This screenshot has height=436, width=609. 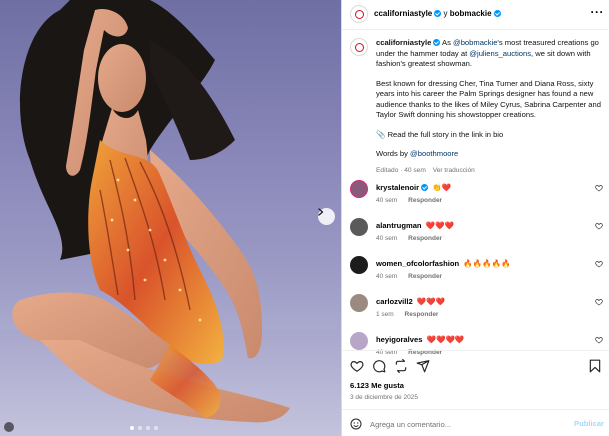 I want to click on joiner-text: y, so click(x=445, y=13).